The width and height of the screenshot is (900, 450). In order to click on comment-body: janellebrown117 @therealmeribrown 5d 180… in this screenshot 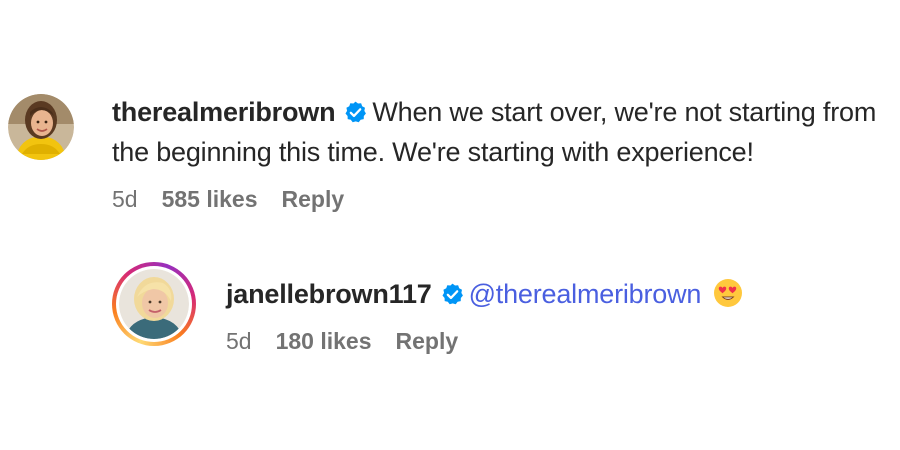, I will do `click(546, 314)`.